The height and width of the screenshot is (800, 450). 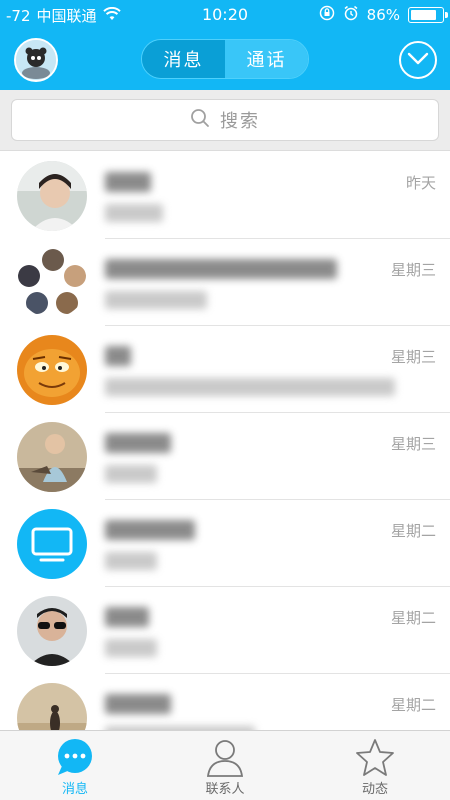 What do you see at coordinates (327, 15) in the screenshot?
I see `rotation-lock-icon` at bounding box center [327, 15].